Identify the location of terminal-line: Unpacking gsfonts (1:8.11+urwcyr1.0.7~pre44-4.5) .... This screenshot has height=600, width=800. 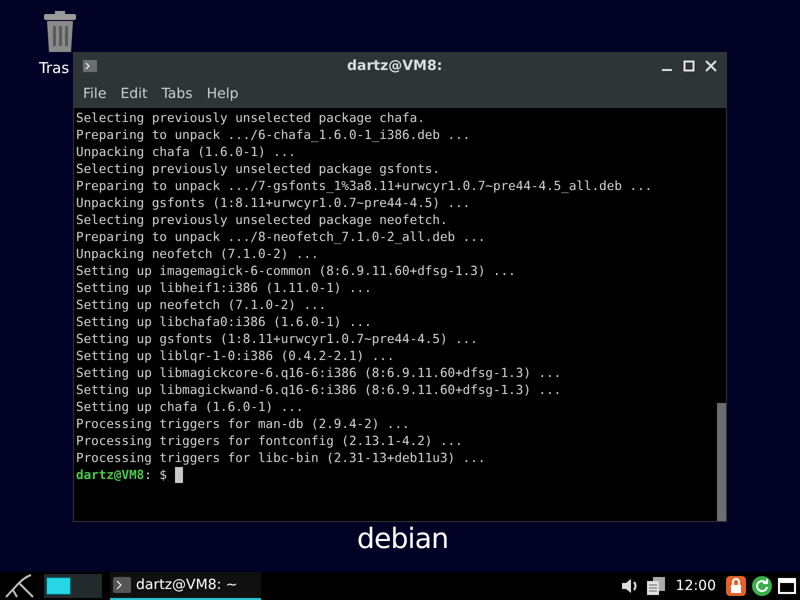
(274, 202).